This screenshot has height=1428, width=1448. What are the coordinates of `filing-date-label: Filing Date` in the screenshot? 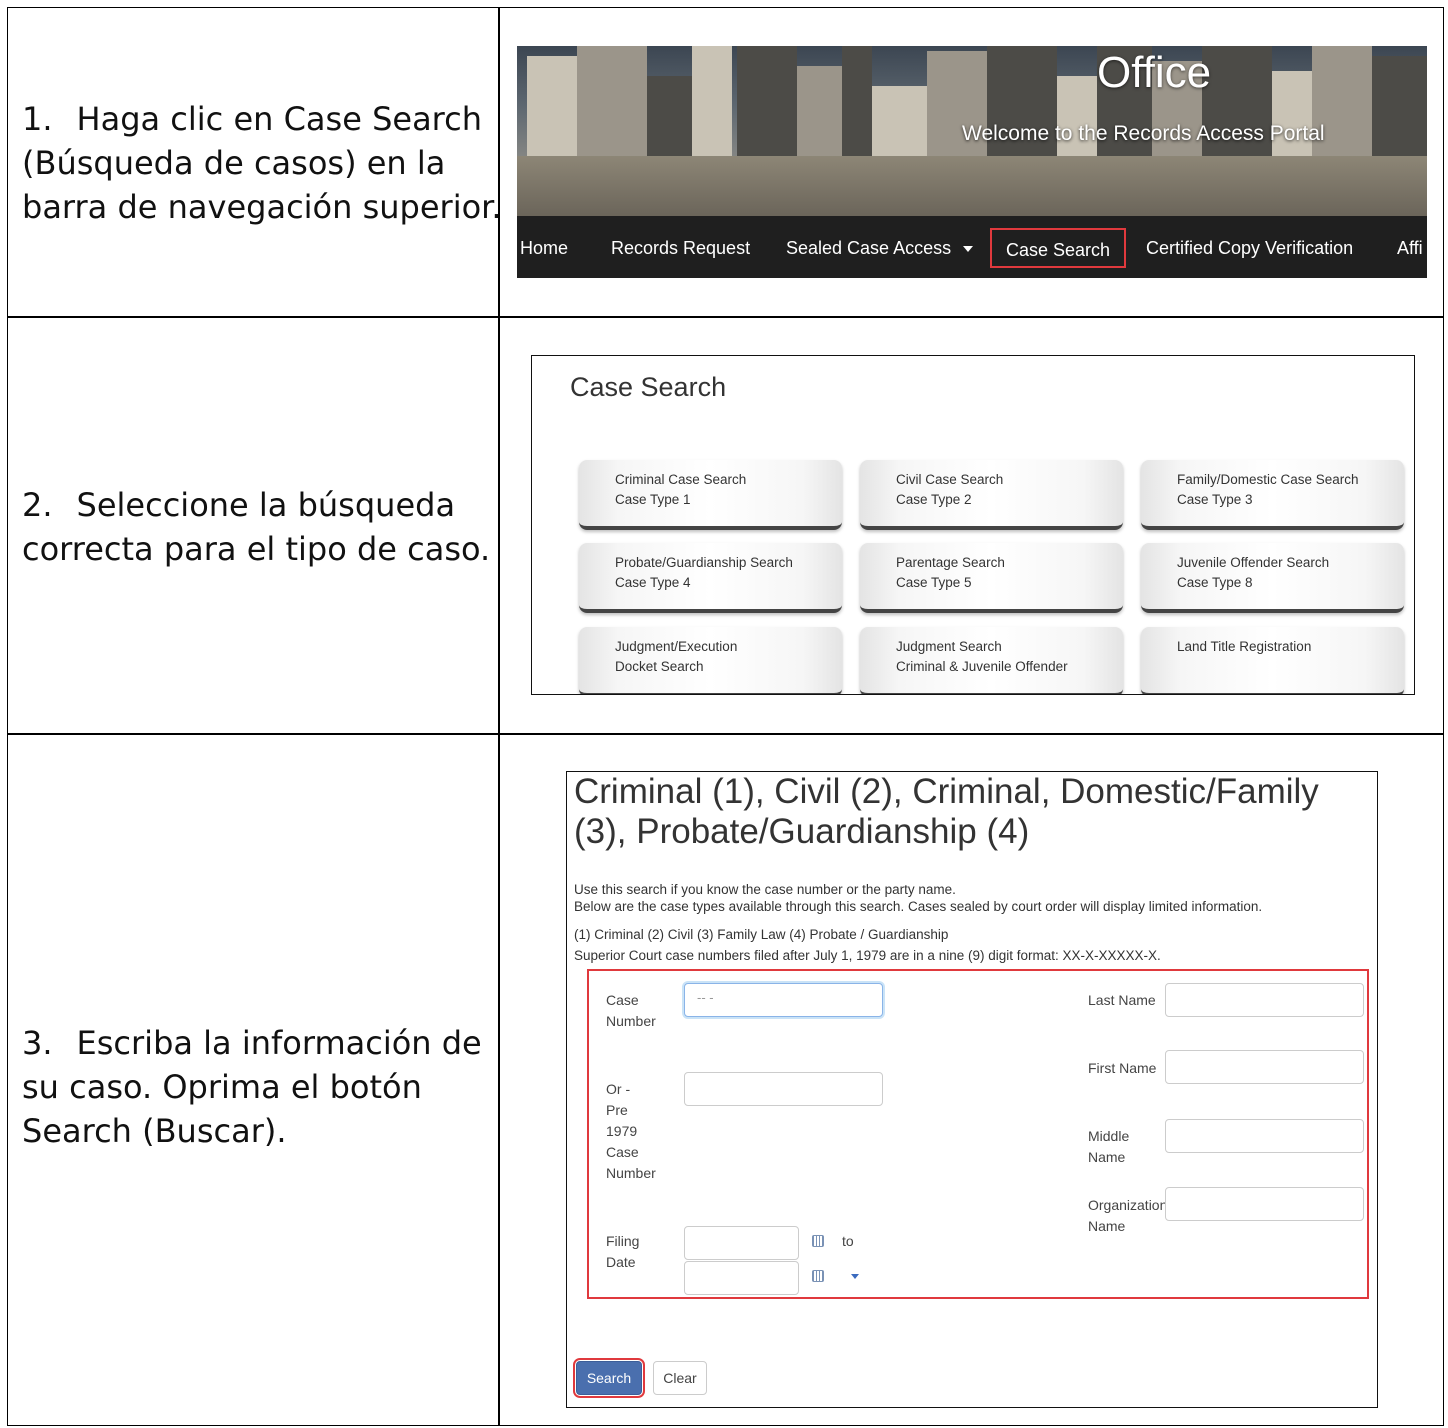 It's located at (623, 1251).